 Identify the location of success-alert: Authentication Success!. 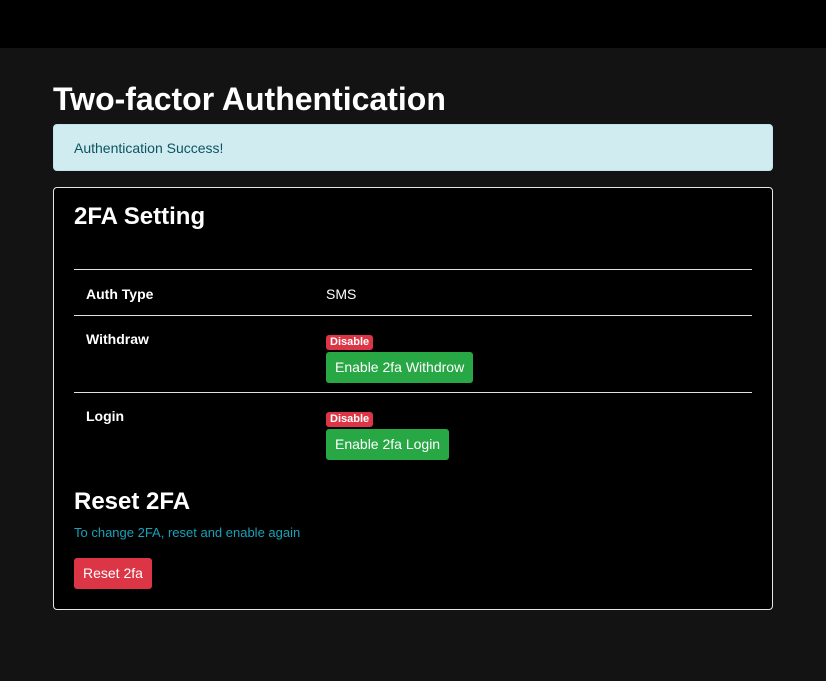
(413, 147).